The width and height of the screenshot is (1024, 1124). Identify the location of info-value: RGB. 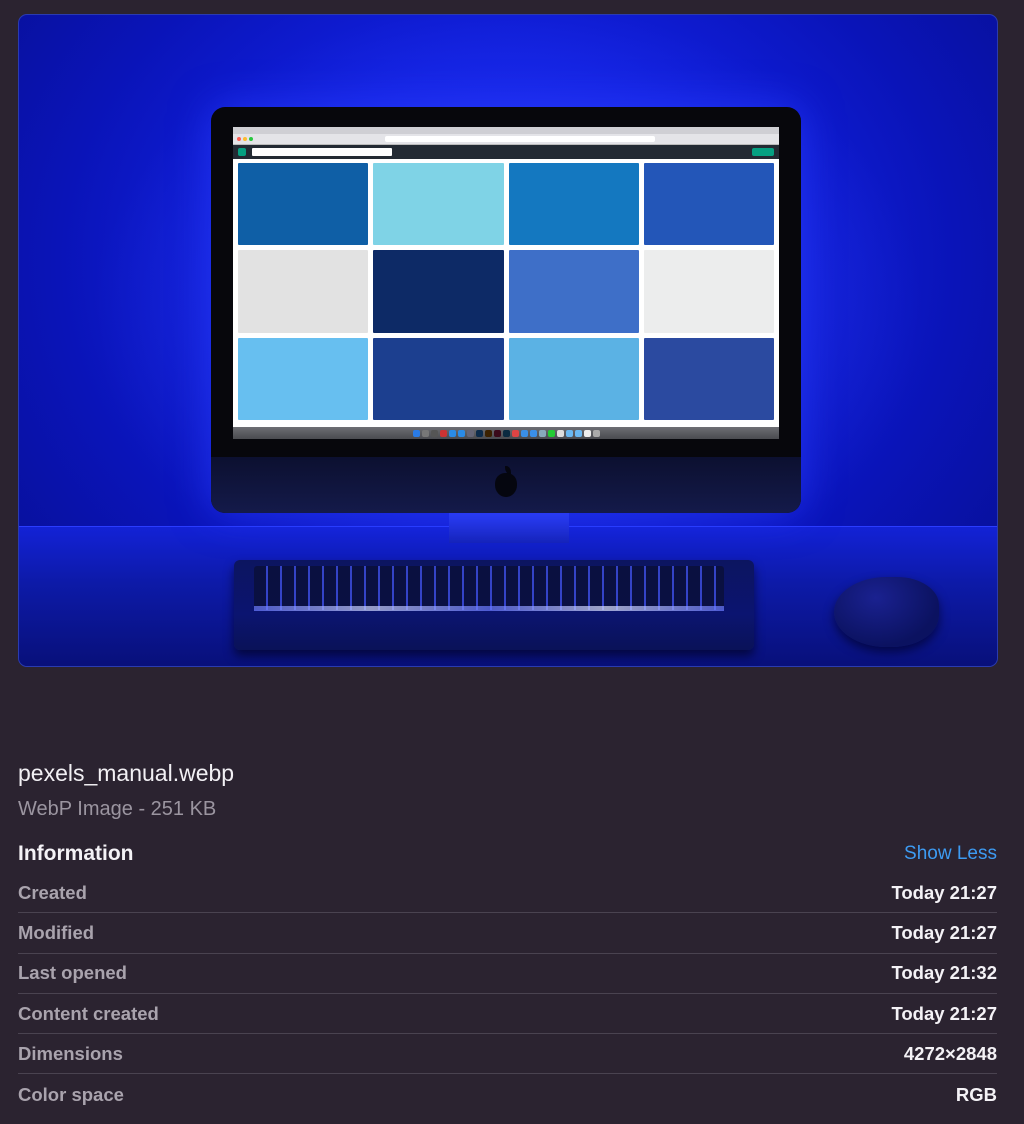
(976, 1094).